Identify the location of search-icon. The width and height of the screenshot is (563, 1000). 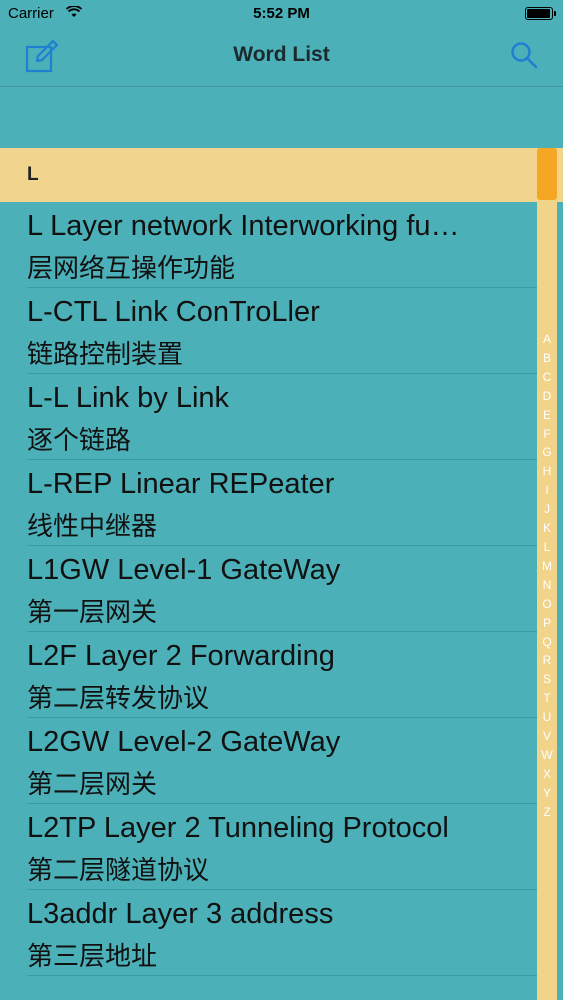
(524, 55).